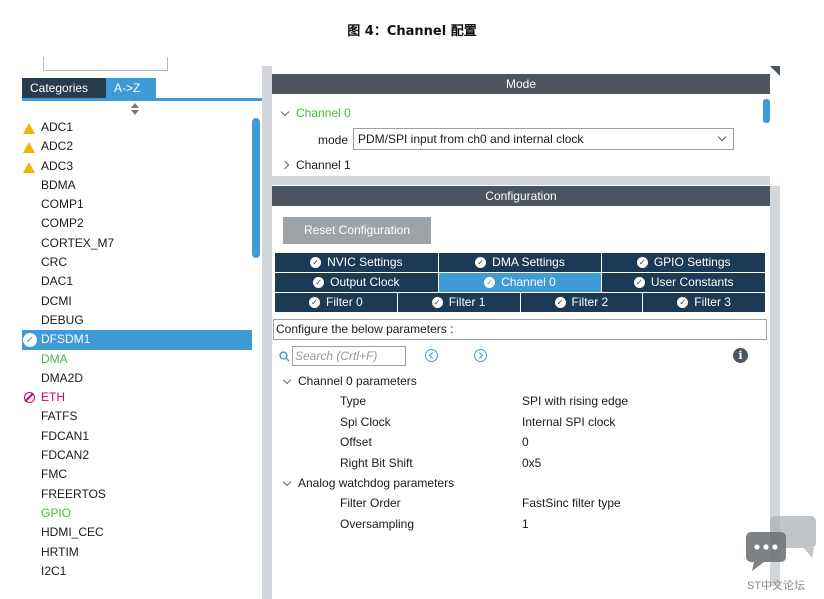 This screenshot has width=824, height=599. I want to click on info-icon: i, so click(740, 355).